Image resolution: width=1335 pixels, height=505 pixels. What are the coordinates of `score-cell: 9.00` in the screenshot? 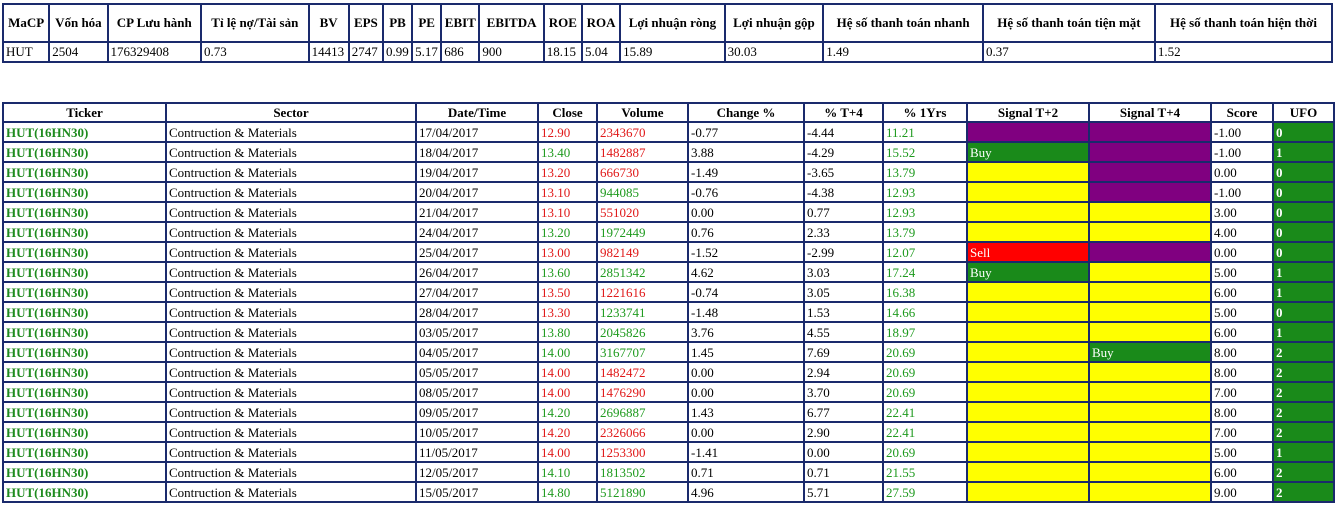 It's located at (1242, 492).